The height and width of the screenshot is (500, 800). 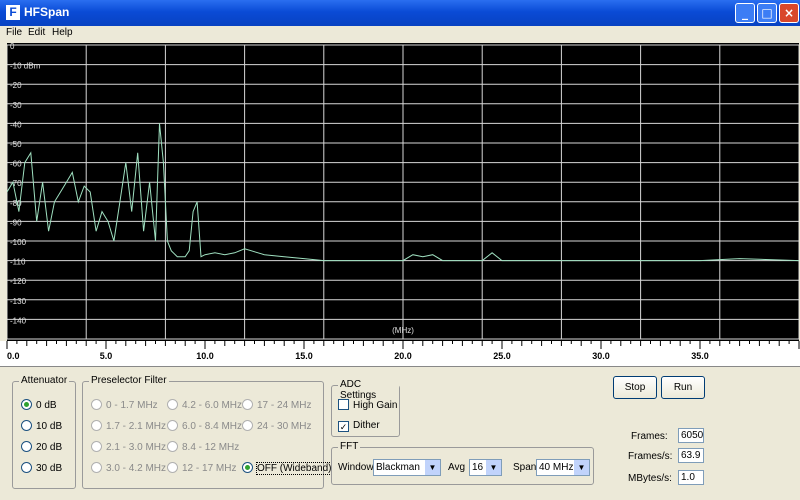 I want to click on ruler-label: 5.0, so click(x=106, y=356).